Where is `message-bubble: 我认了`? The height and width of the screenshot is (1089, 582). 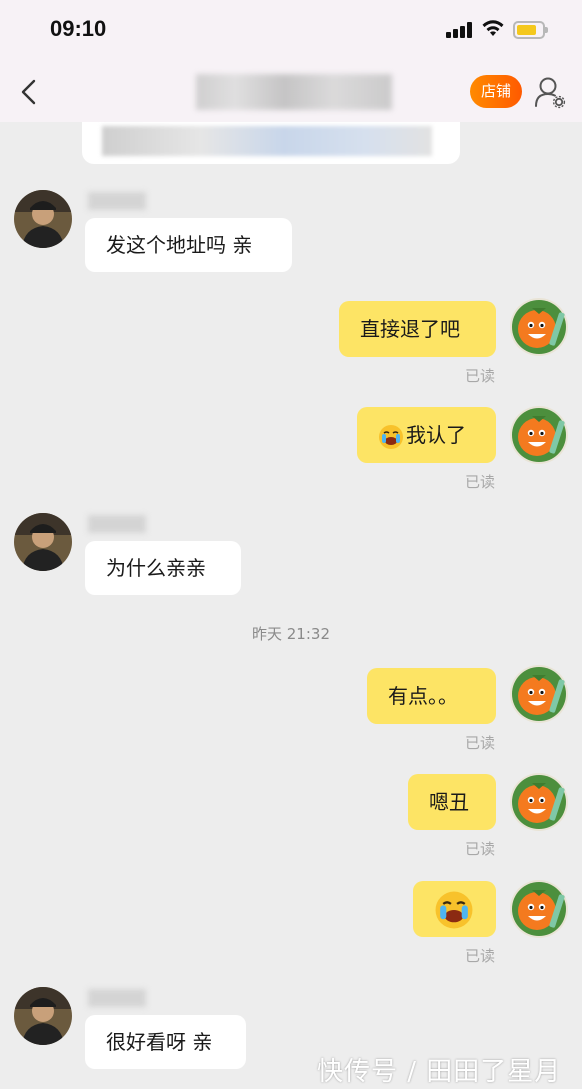
message-bubble: 我认了 is located at coordinates (426, 435).